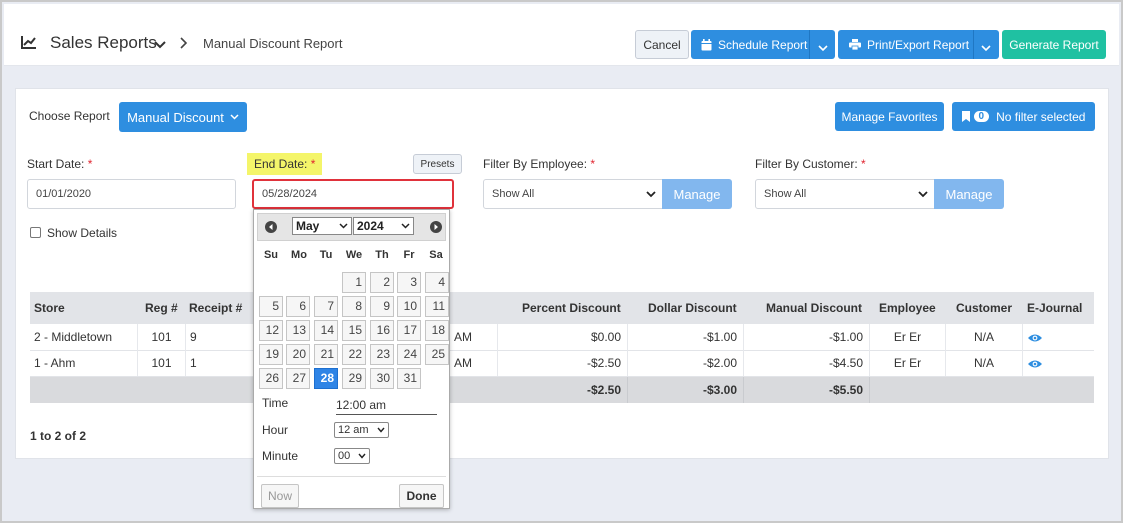 The width and height of the screenshot is (1123, 523). What do you see at coordinates (409, 306) in the screenshot?
I see `calendar-day: 10` at bounding box center [409, 306].